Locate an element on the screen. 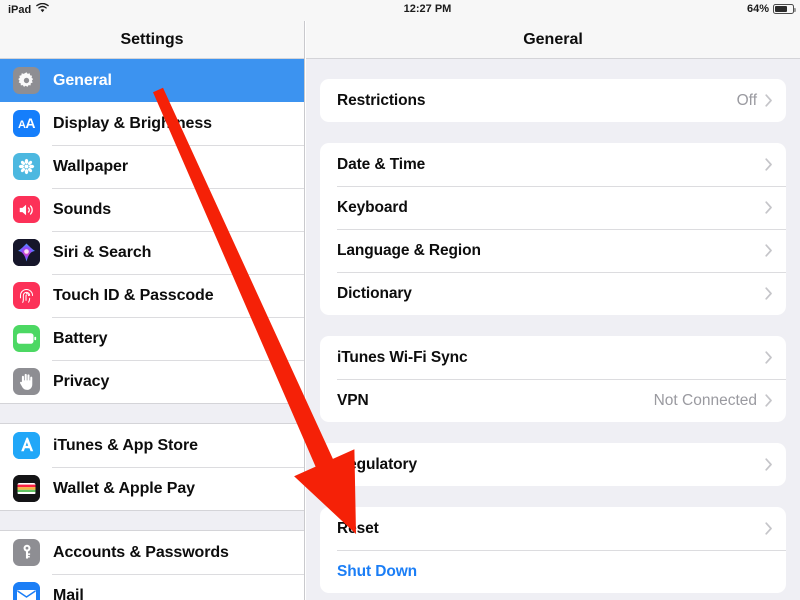 This screenshot has height=600, width=800. detail-row-keyboard: Keyboard is located at coordinates (553, 207).